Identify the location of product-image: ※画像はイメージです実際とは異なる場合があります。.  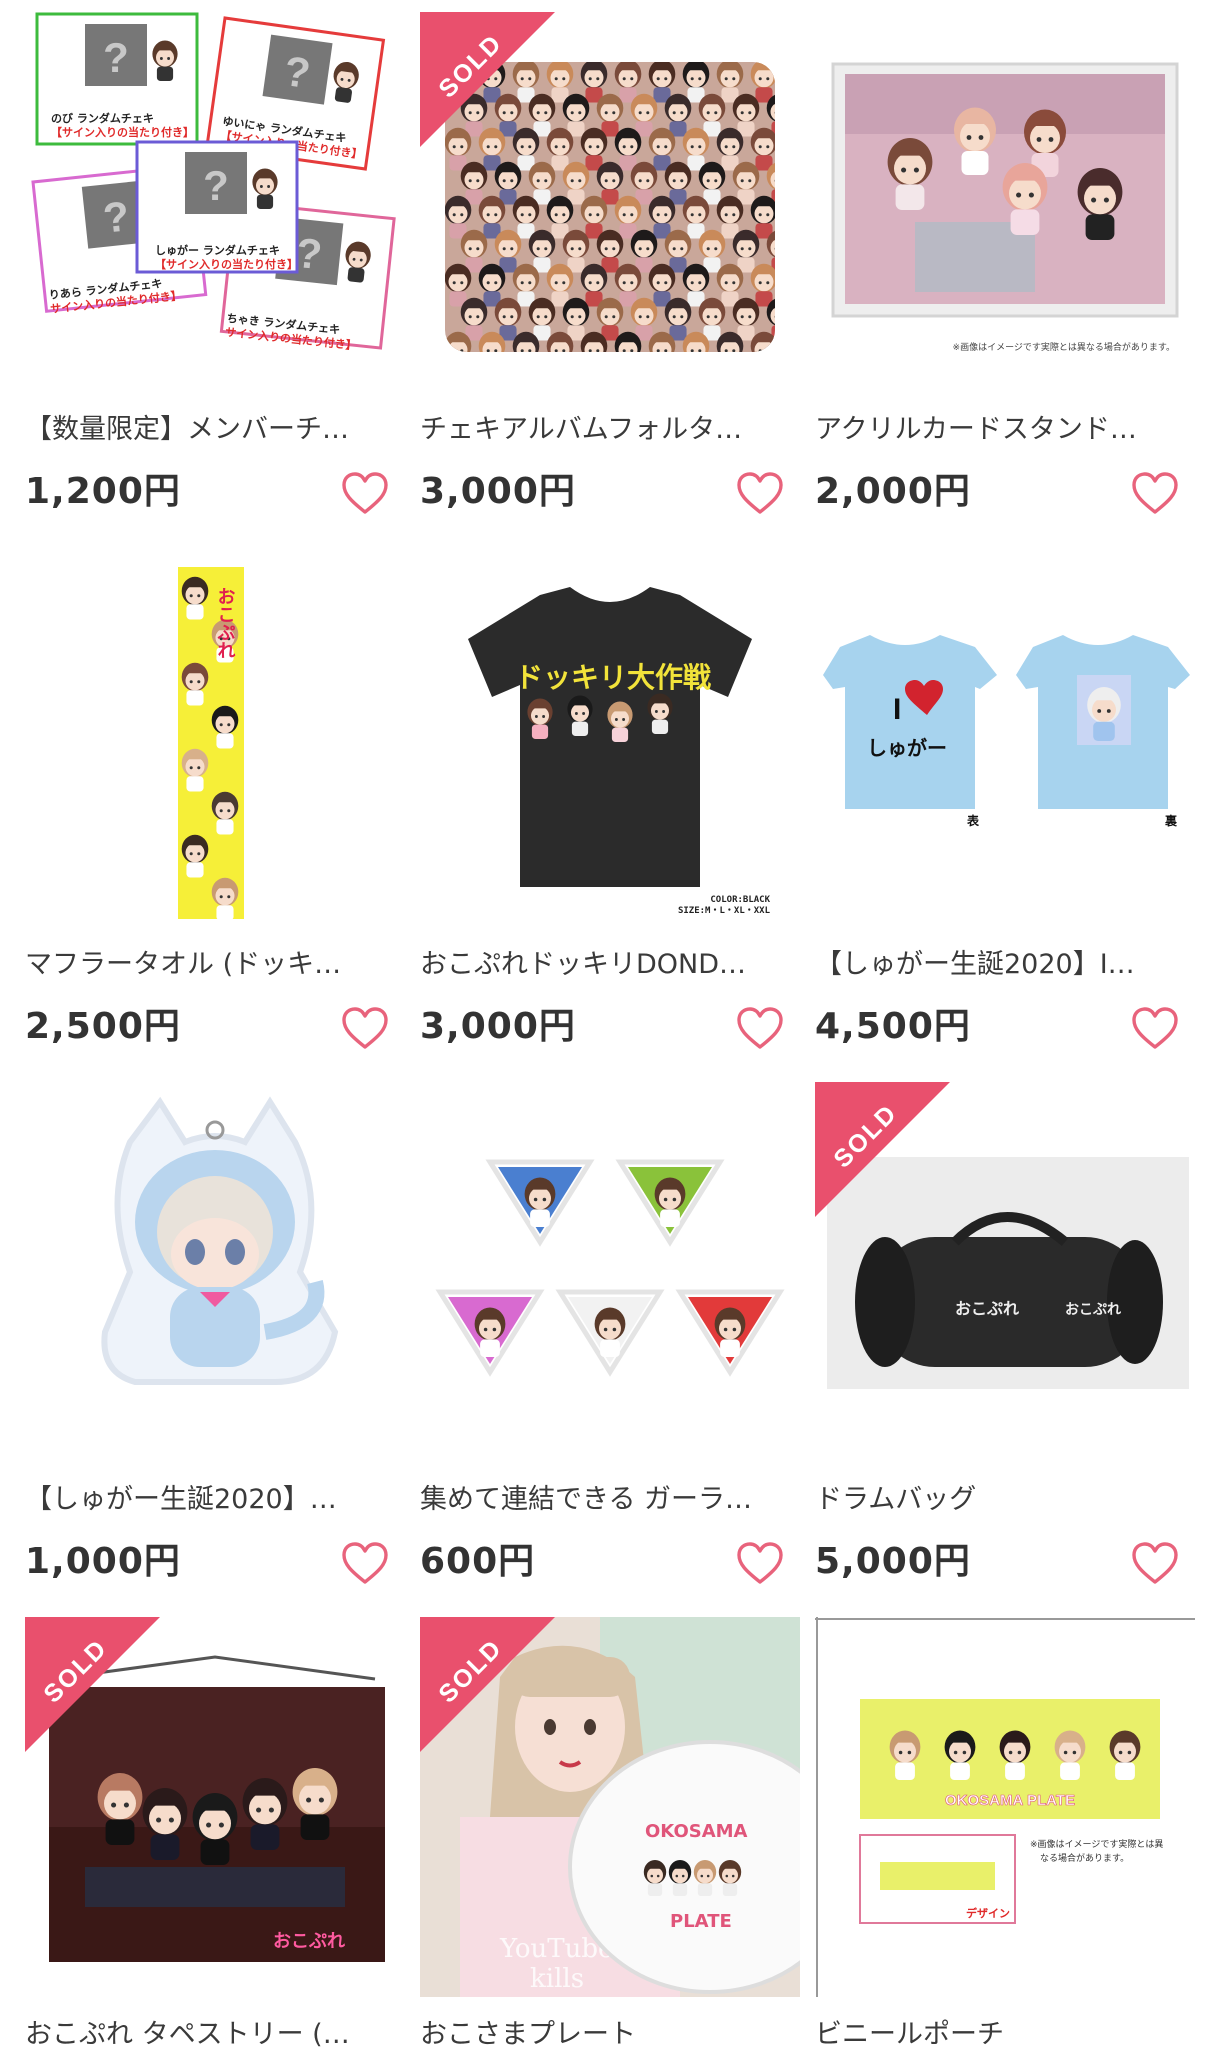
(1005, 202).